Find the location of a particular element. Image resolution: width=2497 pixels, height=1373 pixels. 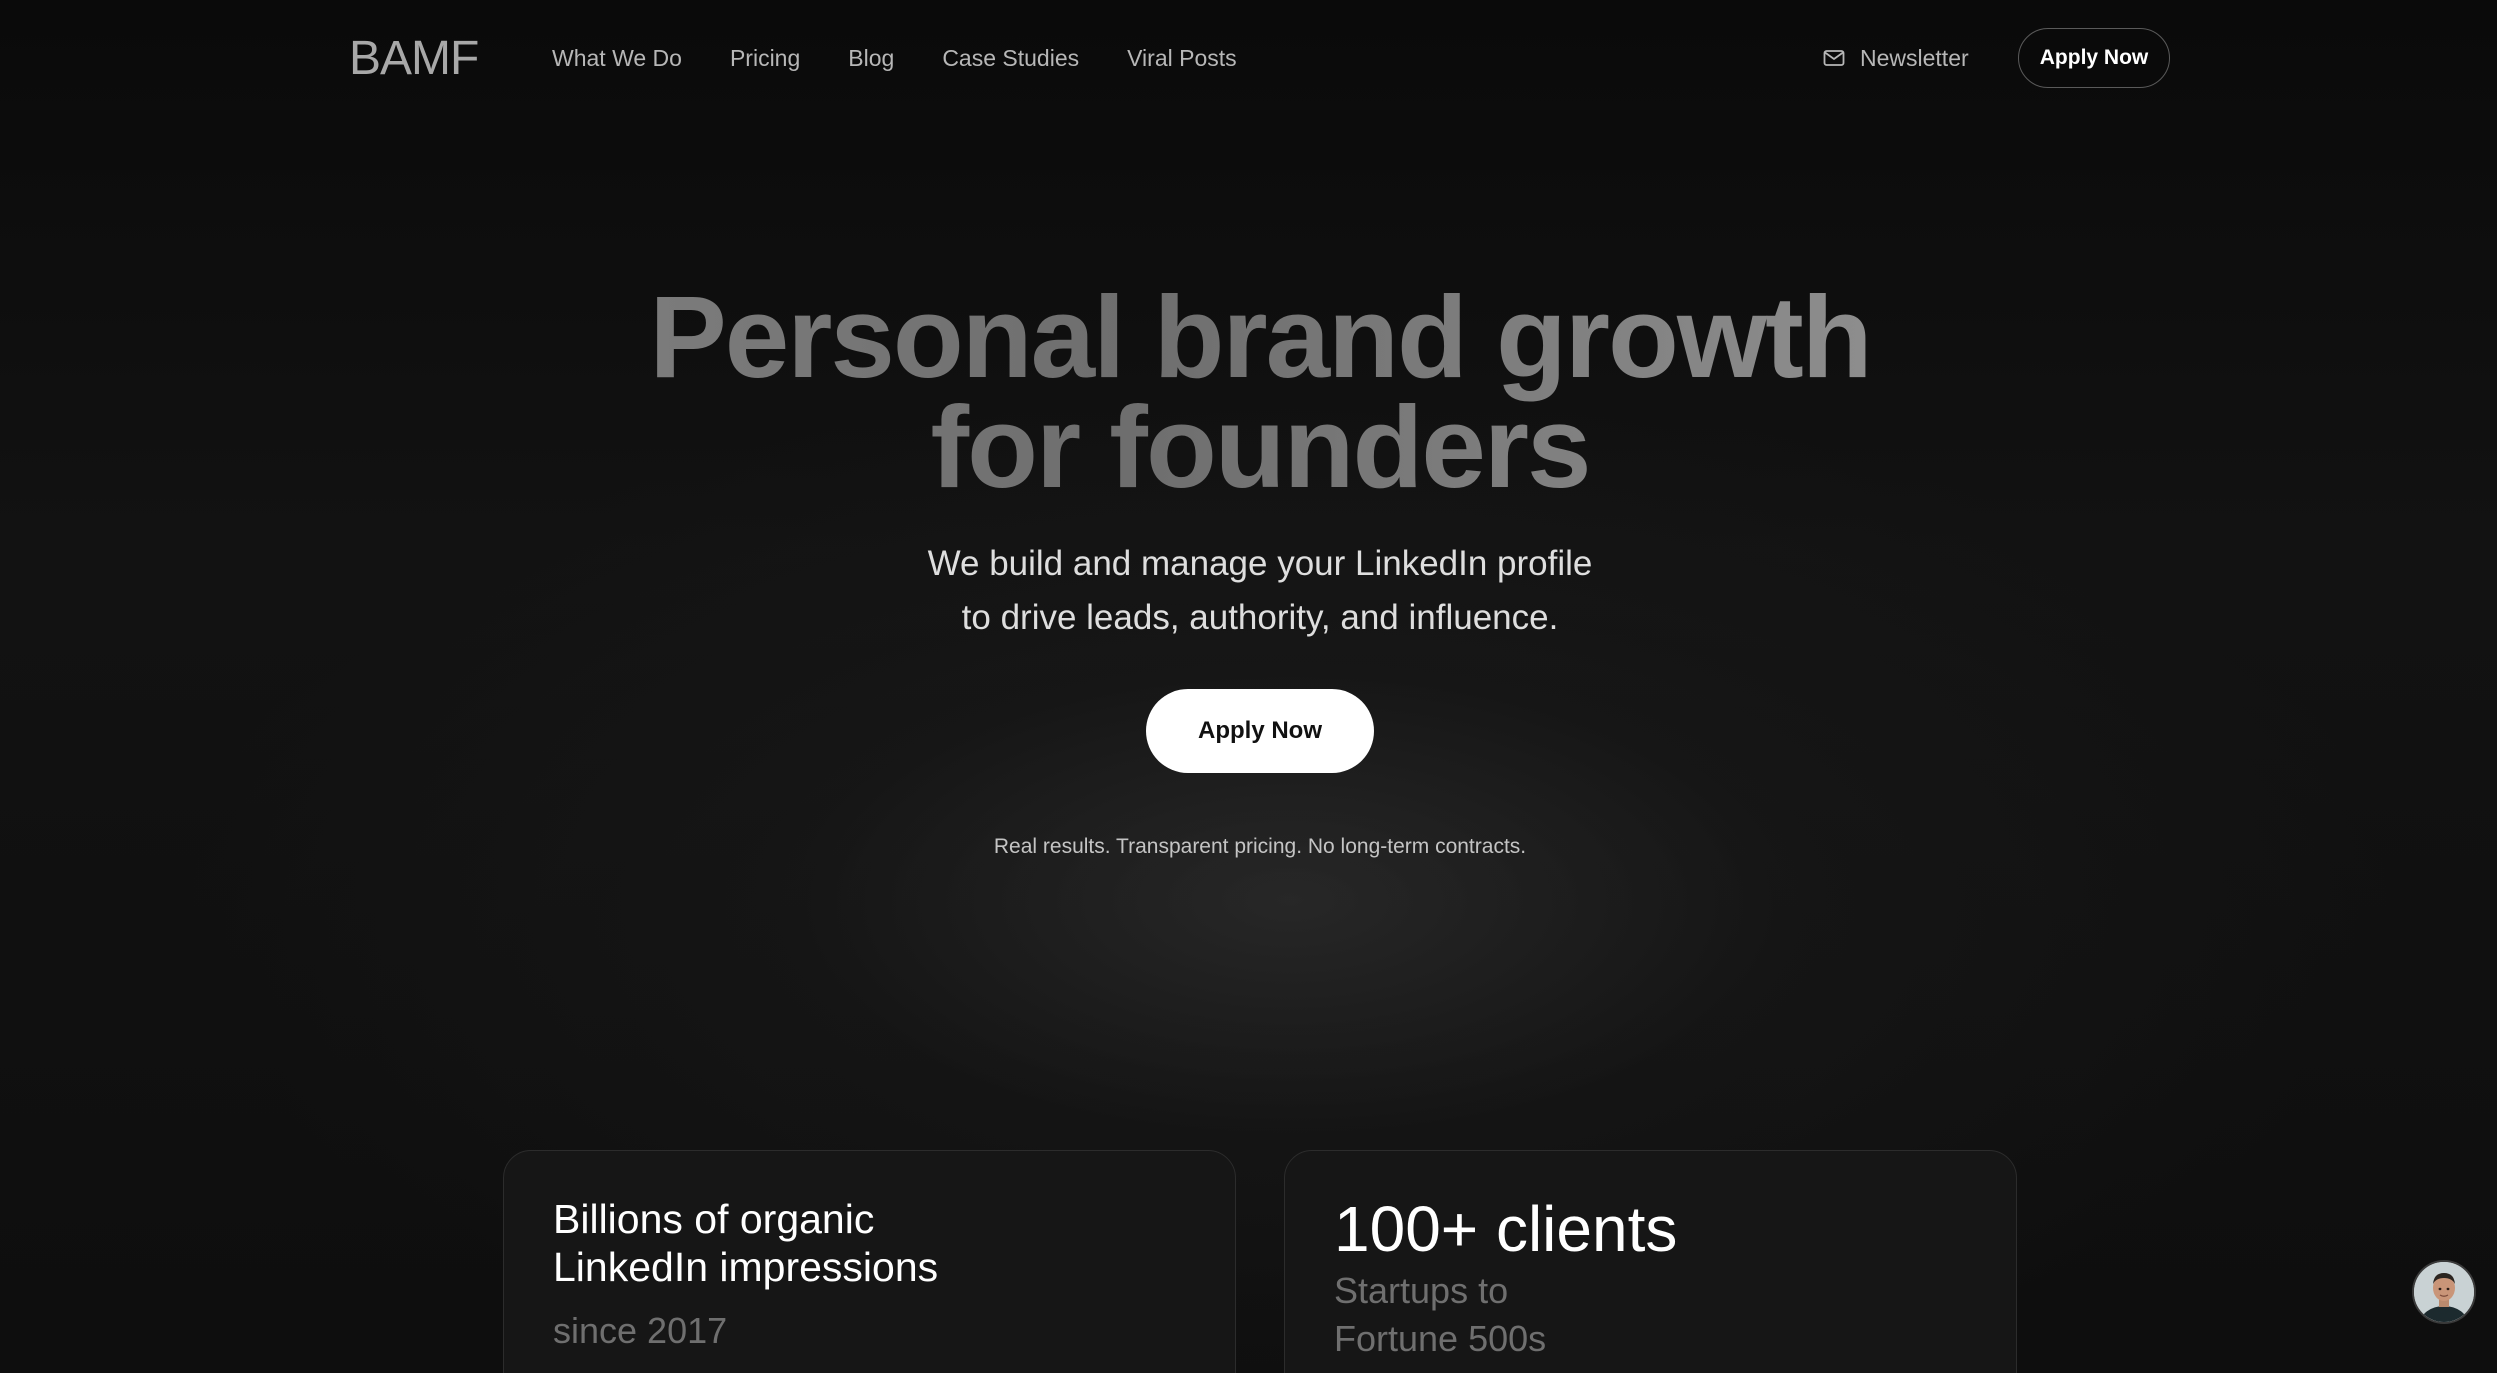

avatar-icon is located at coordinates (2444, 1292).